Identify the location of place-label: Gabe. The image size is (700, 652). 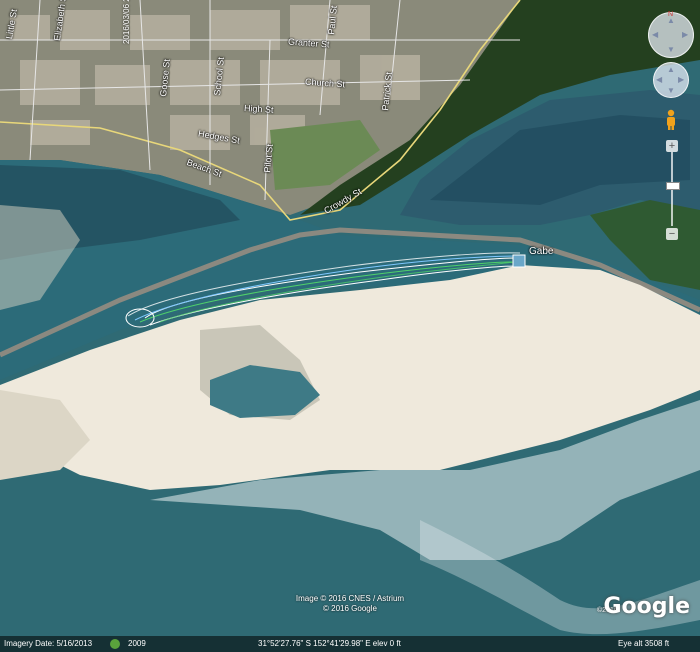
(541, 251).